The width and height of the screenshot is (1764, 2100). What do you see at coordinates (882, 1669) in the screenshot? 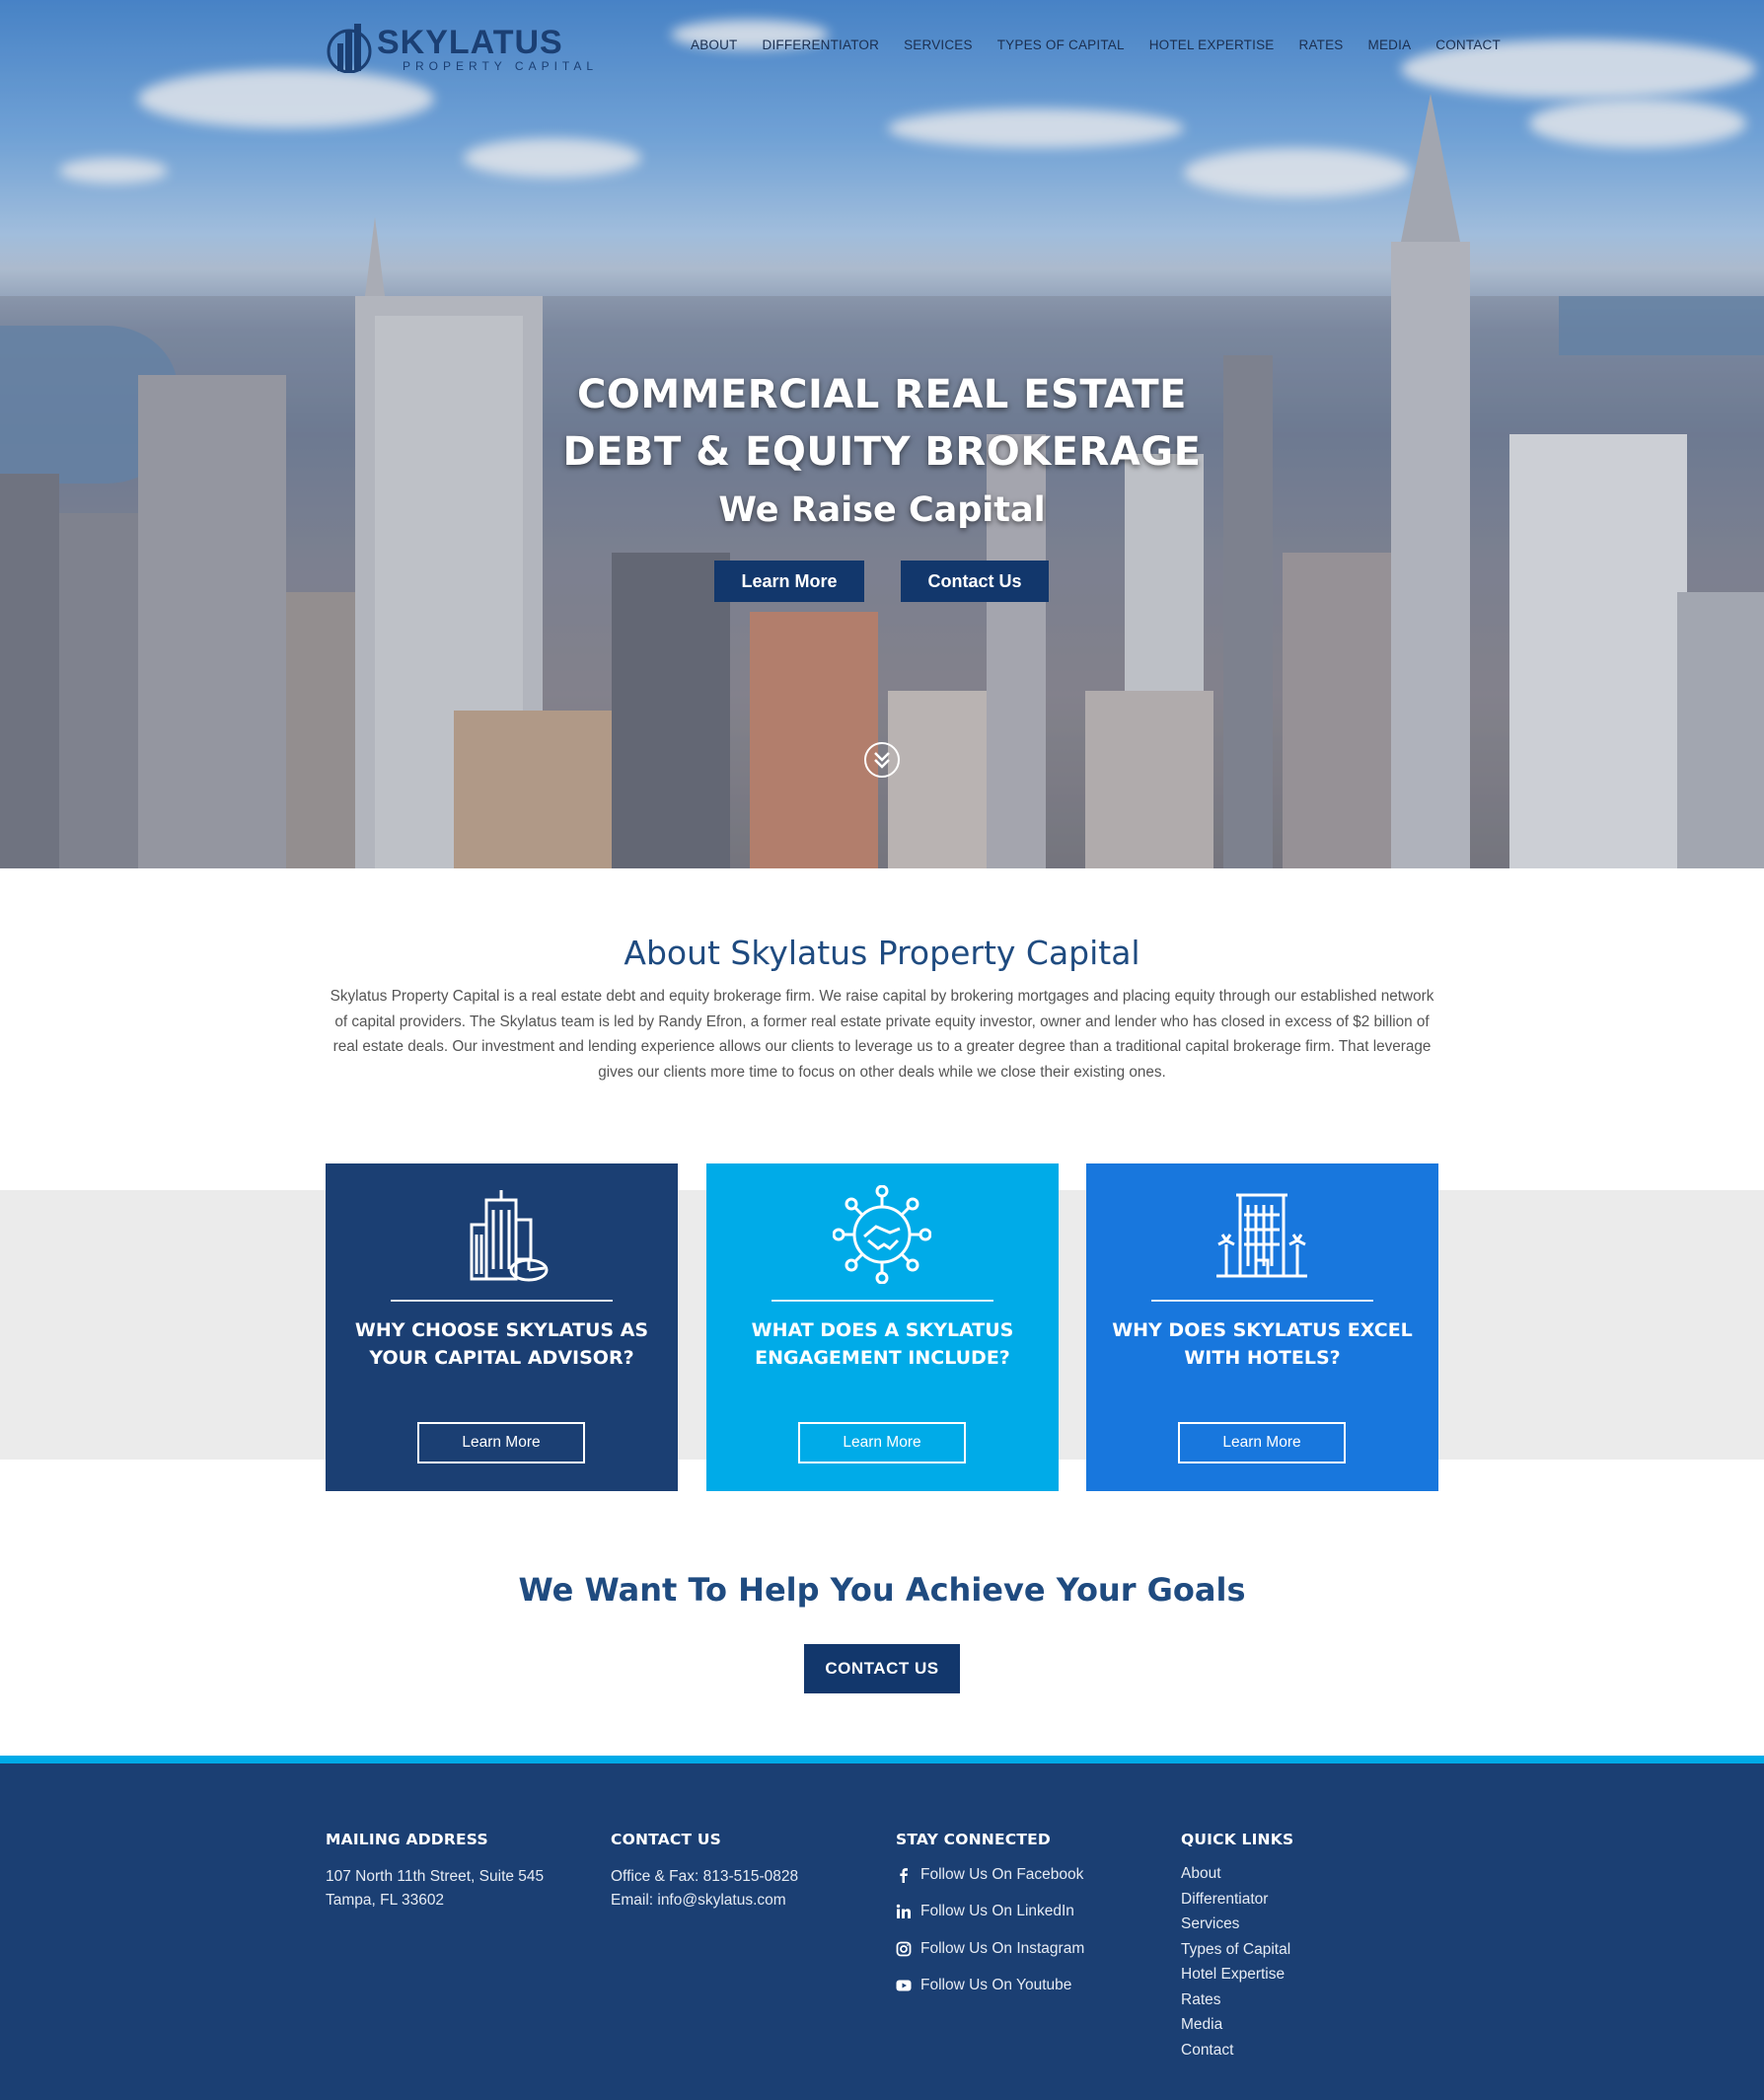
I see `contact-us-button: CONTACT US` at bounding box center [882, 1669].